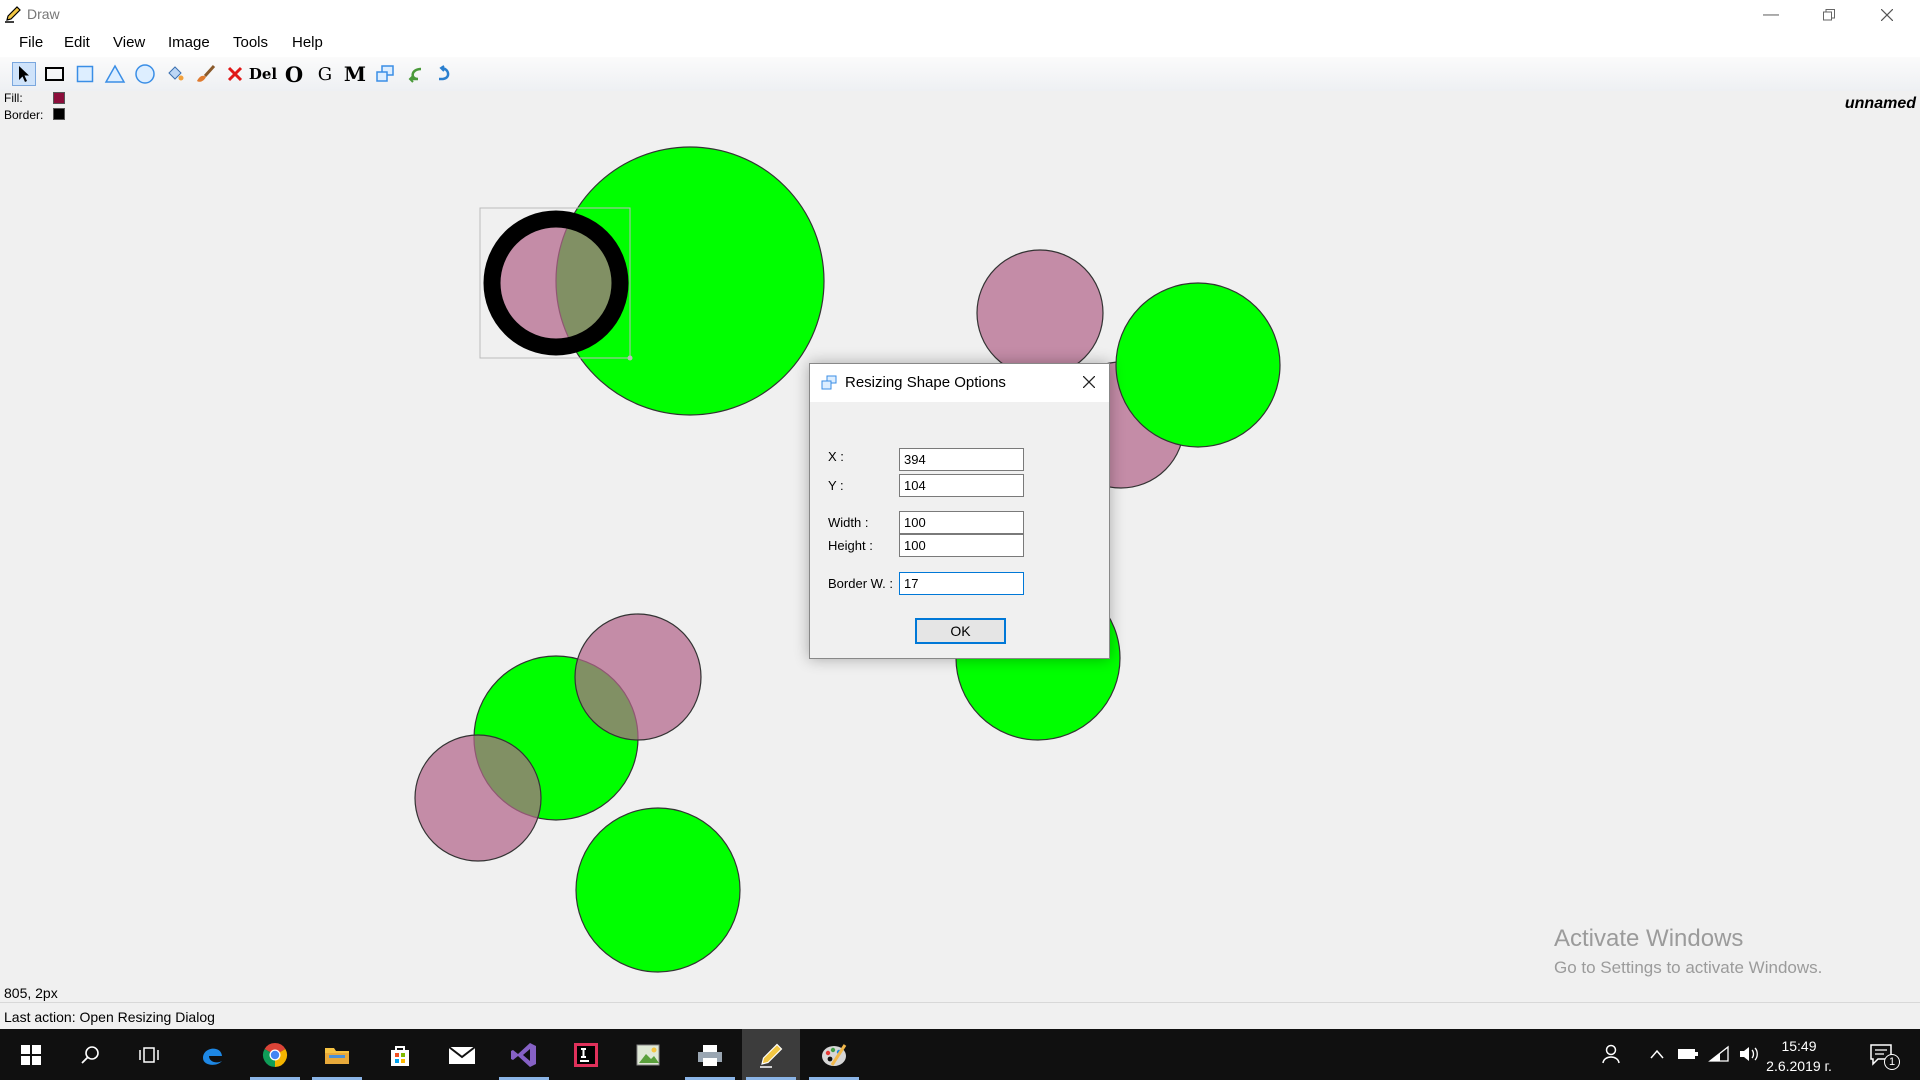 This screenshot has width=1920, height=1080. I want to click on task-view-button, so click(149, 1054).